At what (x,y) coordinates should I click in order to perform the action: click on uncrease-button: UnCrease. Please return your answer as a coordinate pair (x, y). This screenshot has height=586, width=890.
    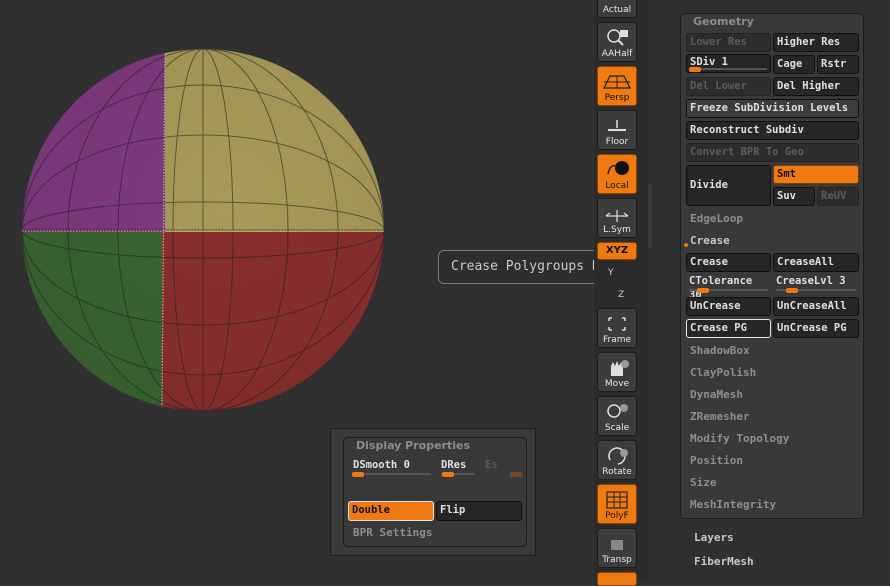
    Looking at the image, I should click on (728, 306).